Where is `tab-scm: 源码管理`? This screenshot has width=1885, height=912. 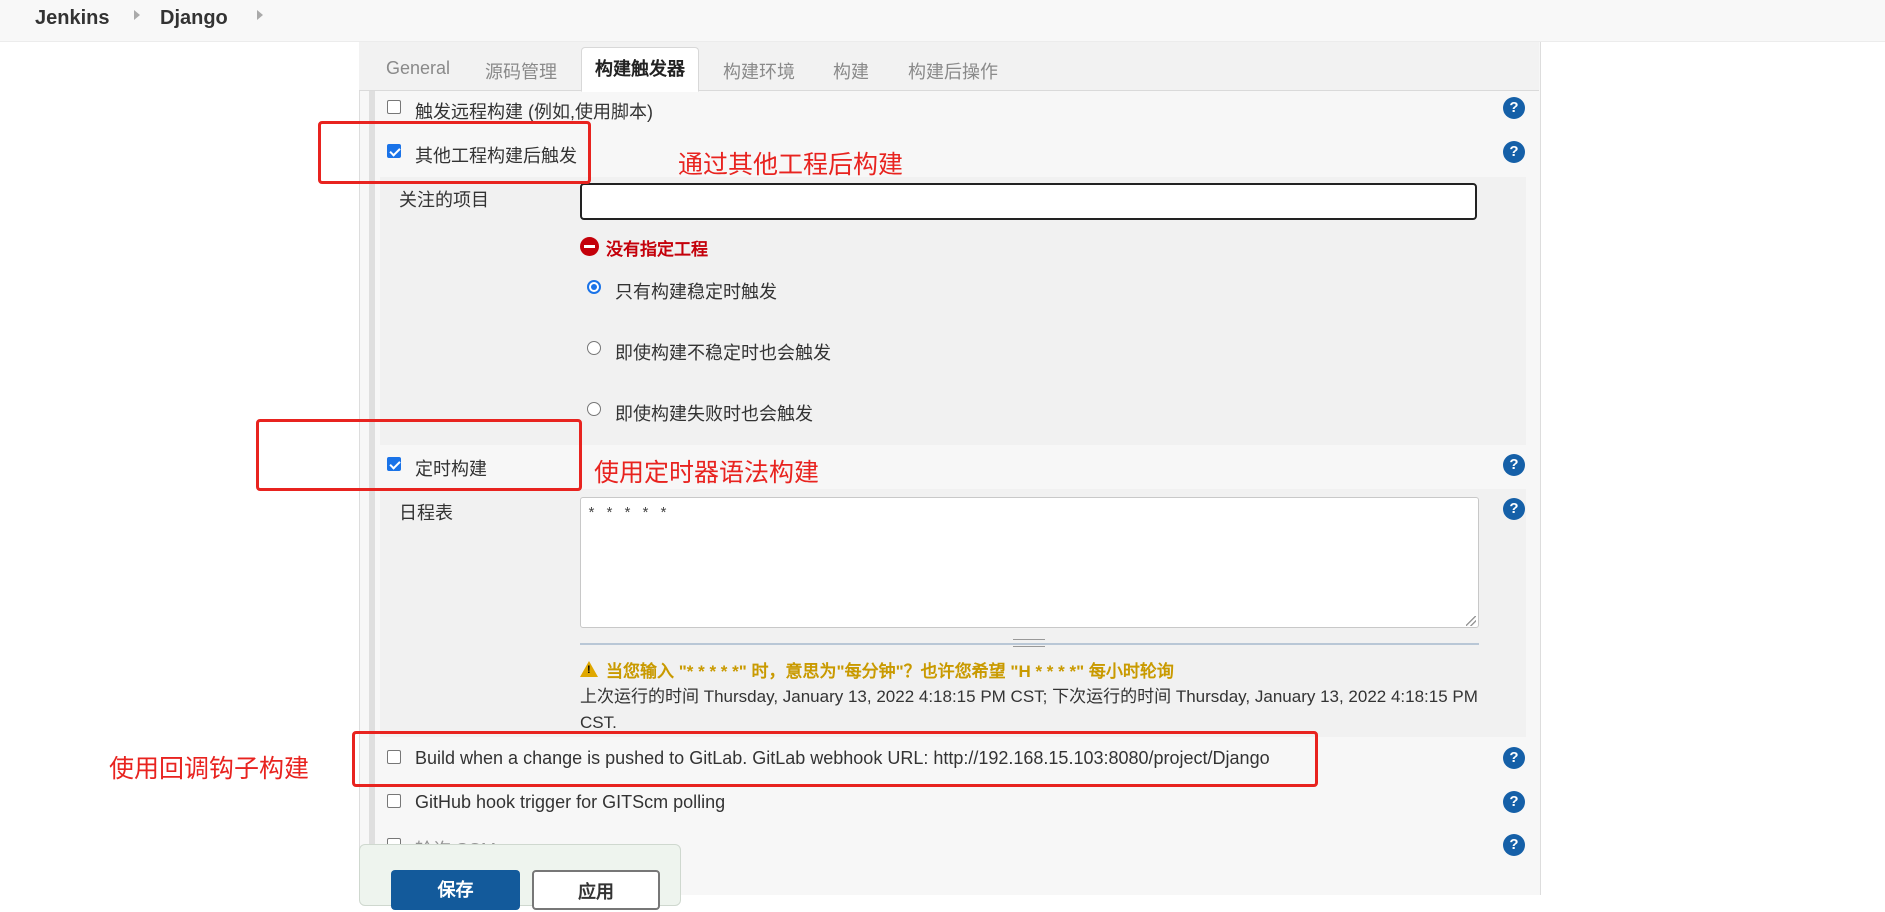
tab-scm: 源码管理 is located at coordinates (521, 71).